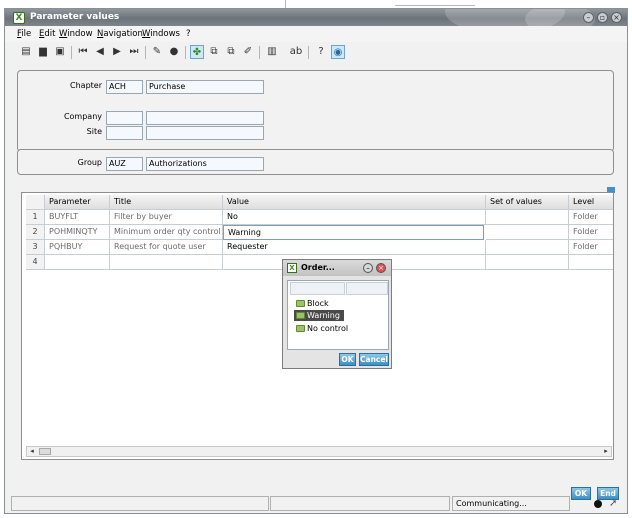 Image resolution: width=632 pixels, height=518 pixels. I want to click on menu-help: ?, so click(188, 34).